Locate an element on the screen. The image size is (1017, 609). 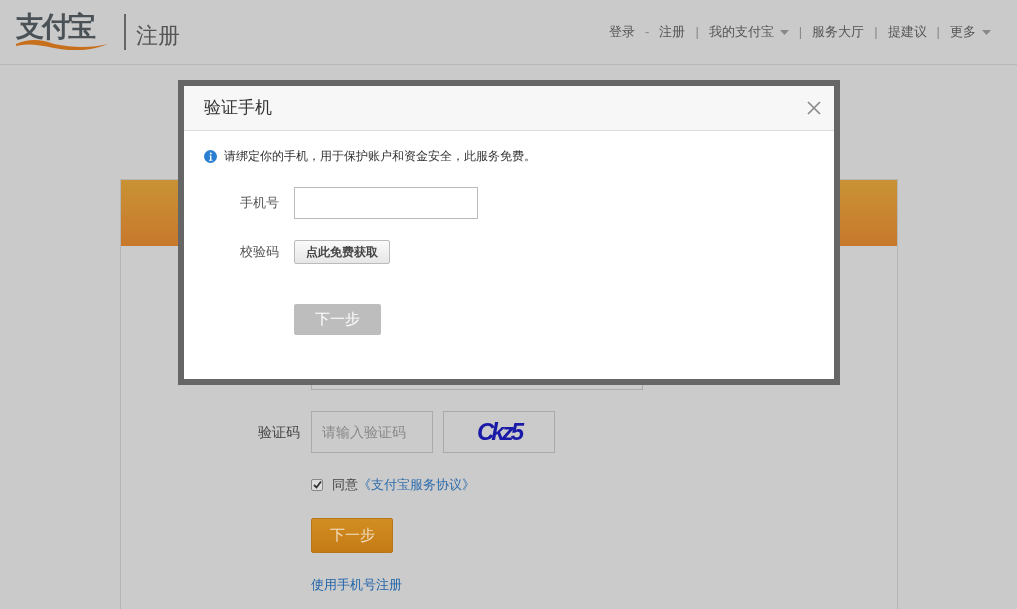
logo: 支付宝 is located at coordinates (62, 32).